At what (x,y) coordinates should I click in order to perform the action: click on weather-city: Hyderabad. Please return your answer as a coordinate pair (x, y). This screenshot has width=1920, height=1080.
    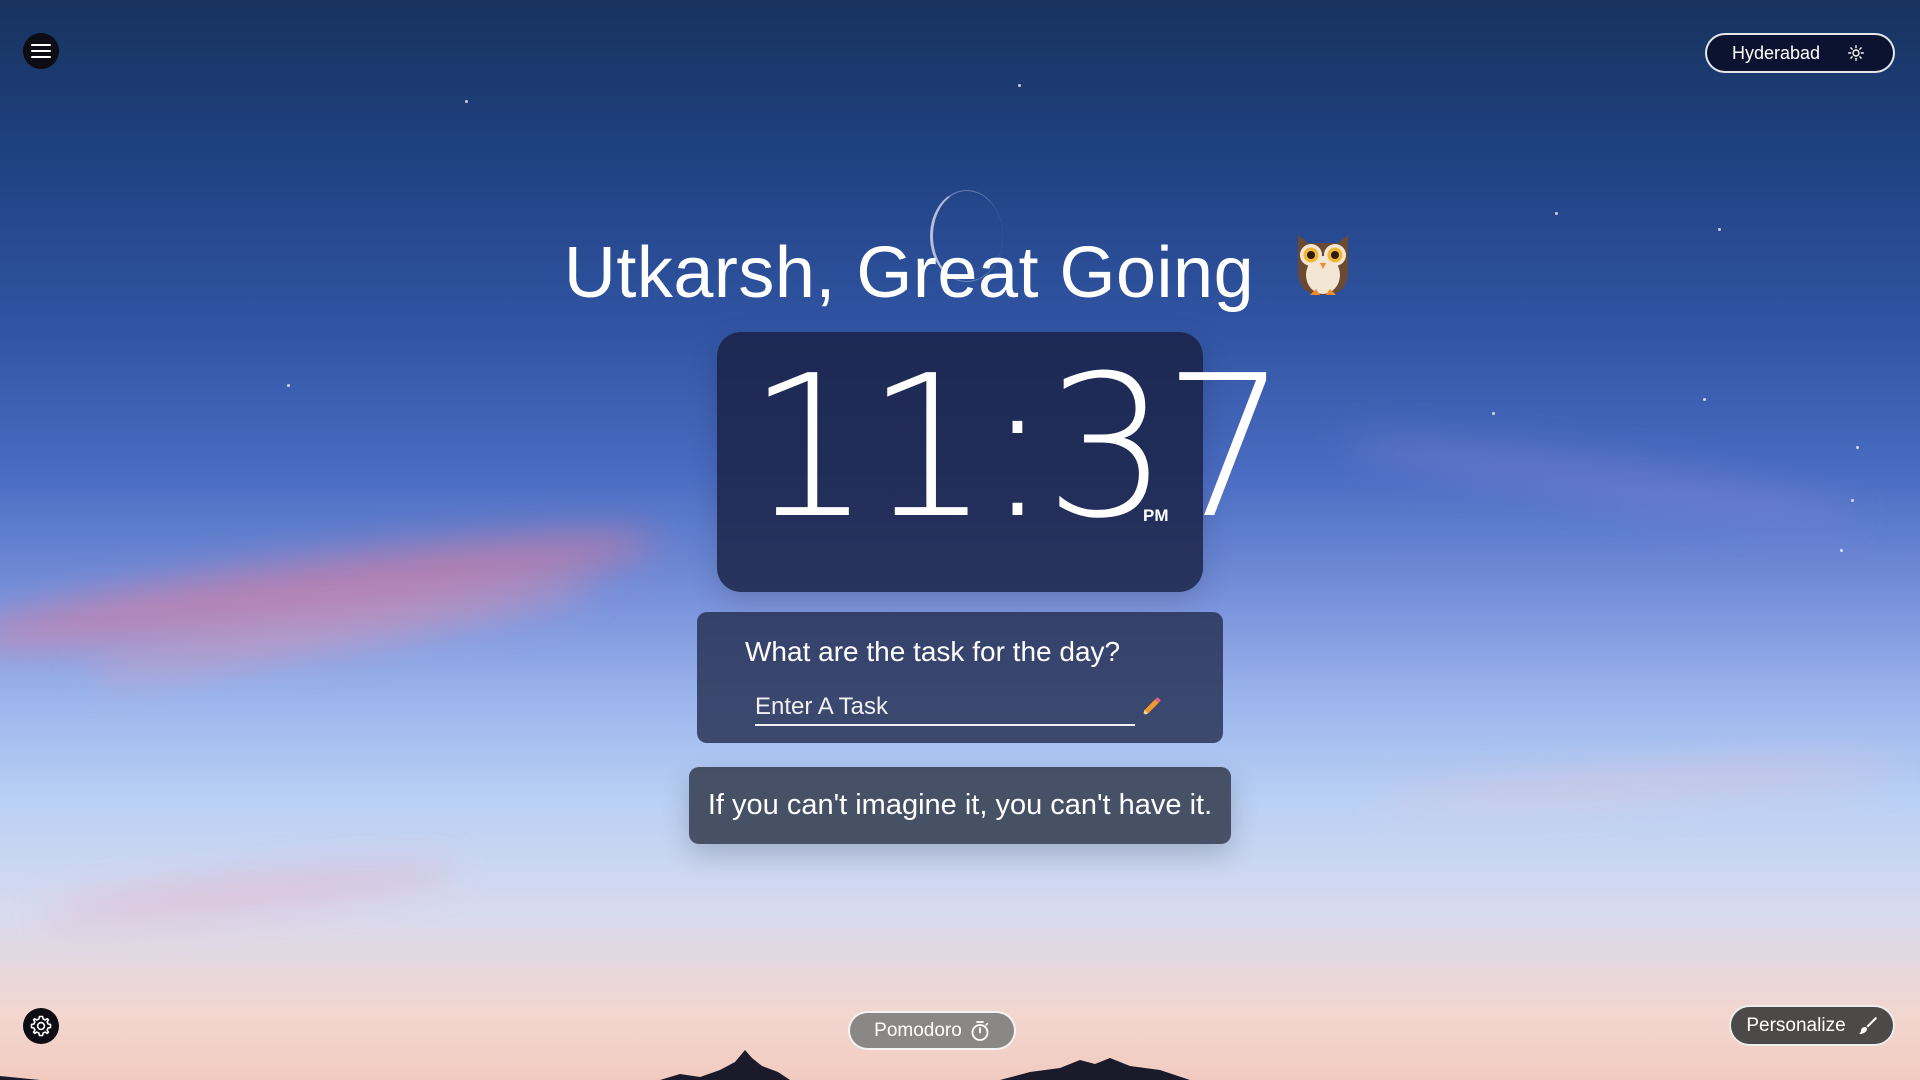
    Looking at the image, I should click on (1776, 52).